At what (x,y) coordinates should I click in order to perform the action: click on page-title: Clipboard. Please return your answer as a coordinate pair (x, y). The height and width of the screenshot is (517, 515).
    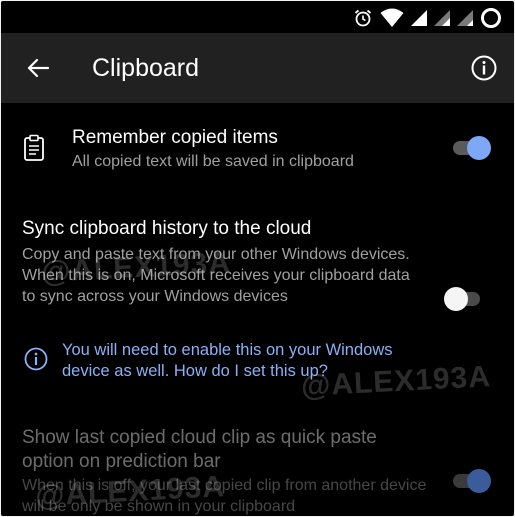
    Looking at the image, I should click on (146, 68).